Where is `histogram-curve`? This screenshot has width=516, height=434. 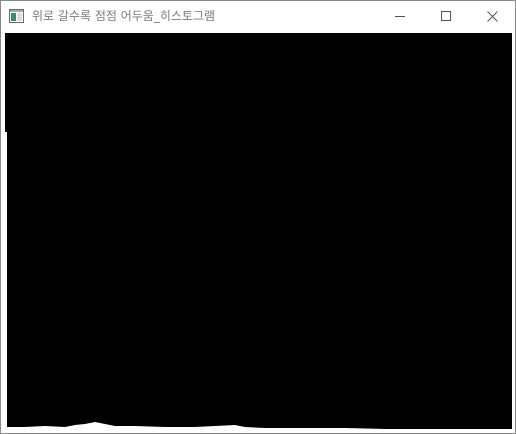 histogram-curve is located at coordinates (258, 426).